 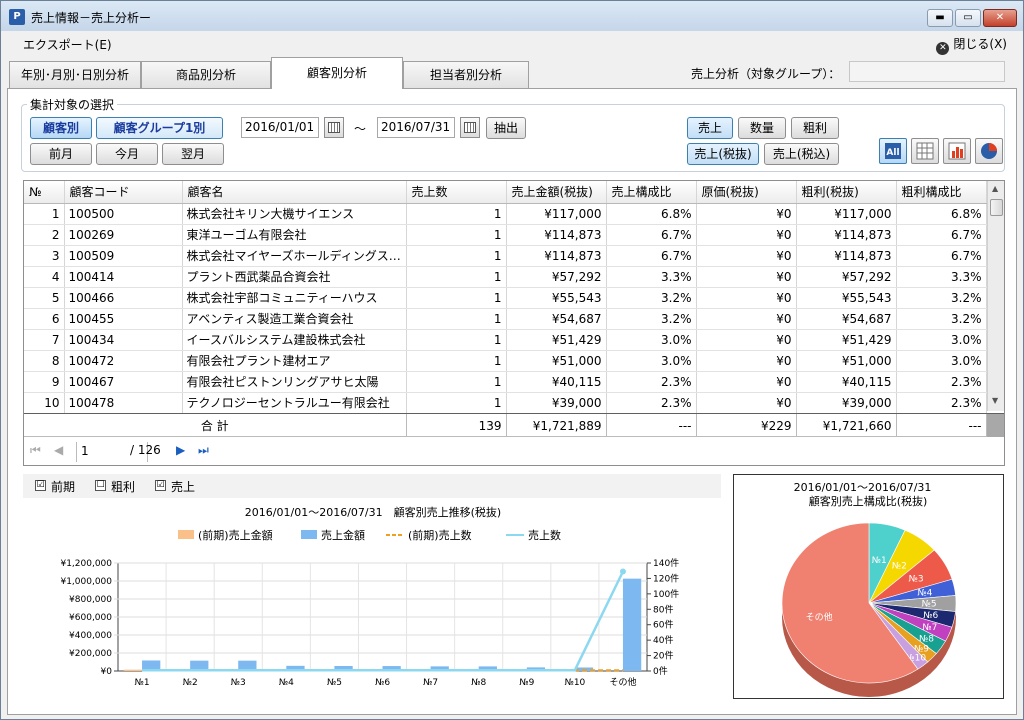 I want to click on customer-button: 顧客別, so click(x=61, y=128).